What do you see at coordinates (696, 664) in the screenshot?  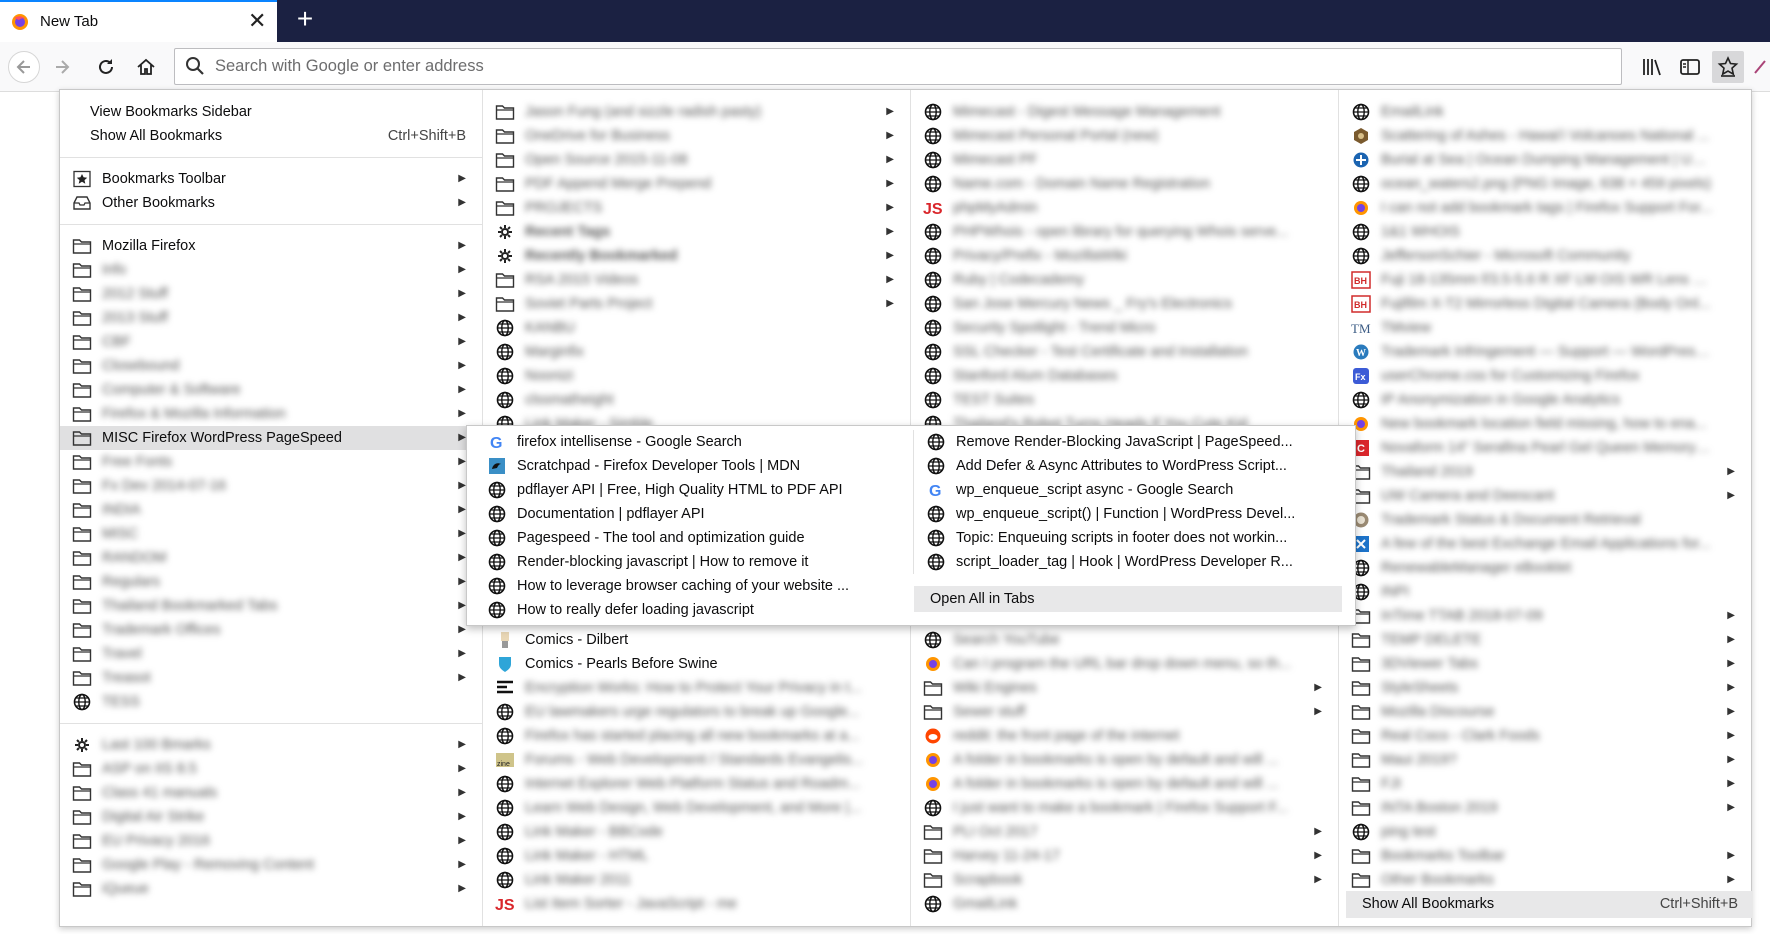 I see `bookmark-item-comics-pearls-before-swine: Comics - Pearls Before Swine` at bounding box center [696, 664].